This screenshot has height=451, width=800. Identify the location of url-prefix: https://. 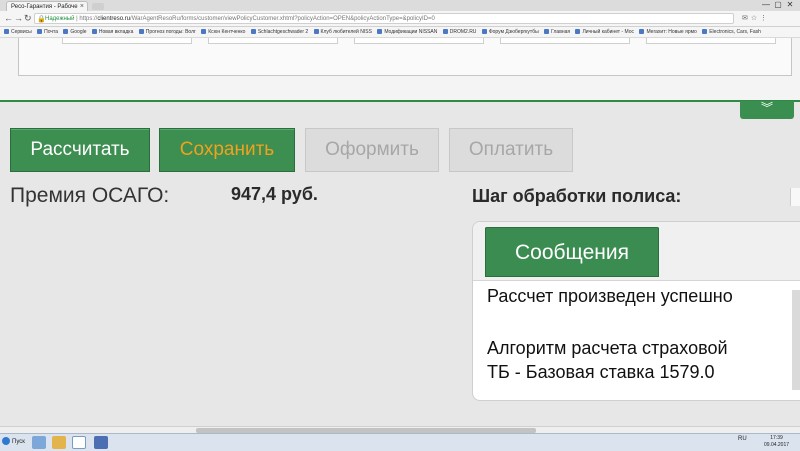
(88, 19).